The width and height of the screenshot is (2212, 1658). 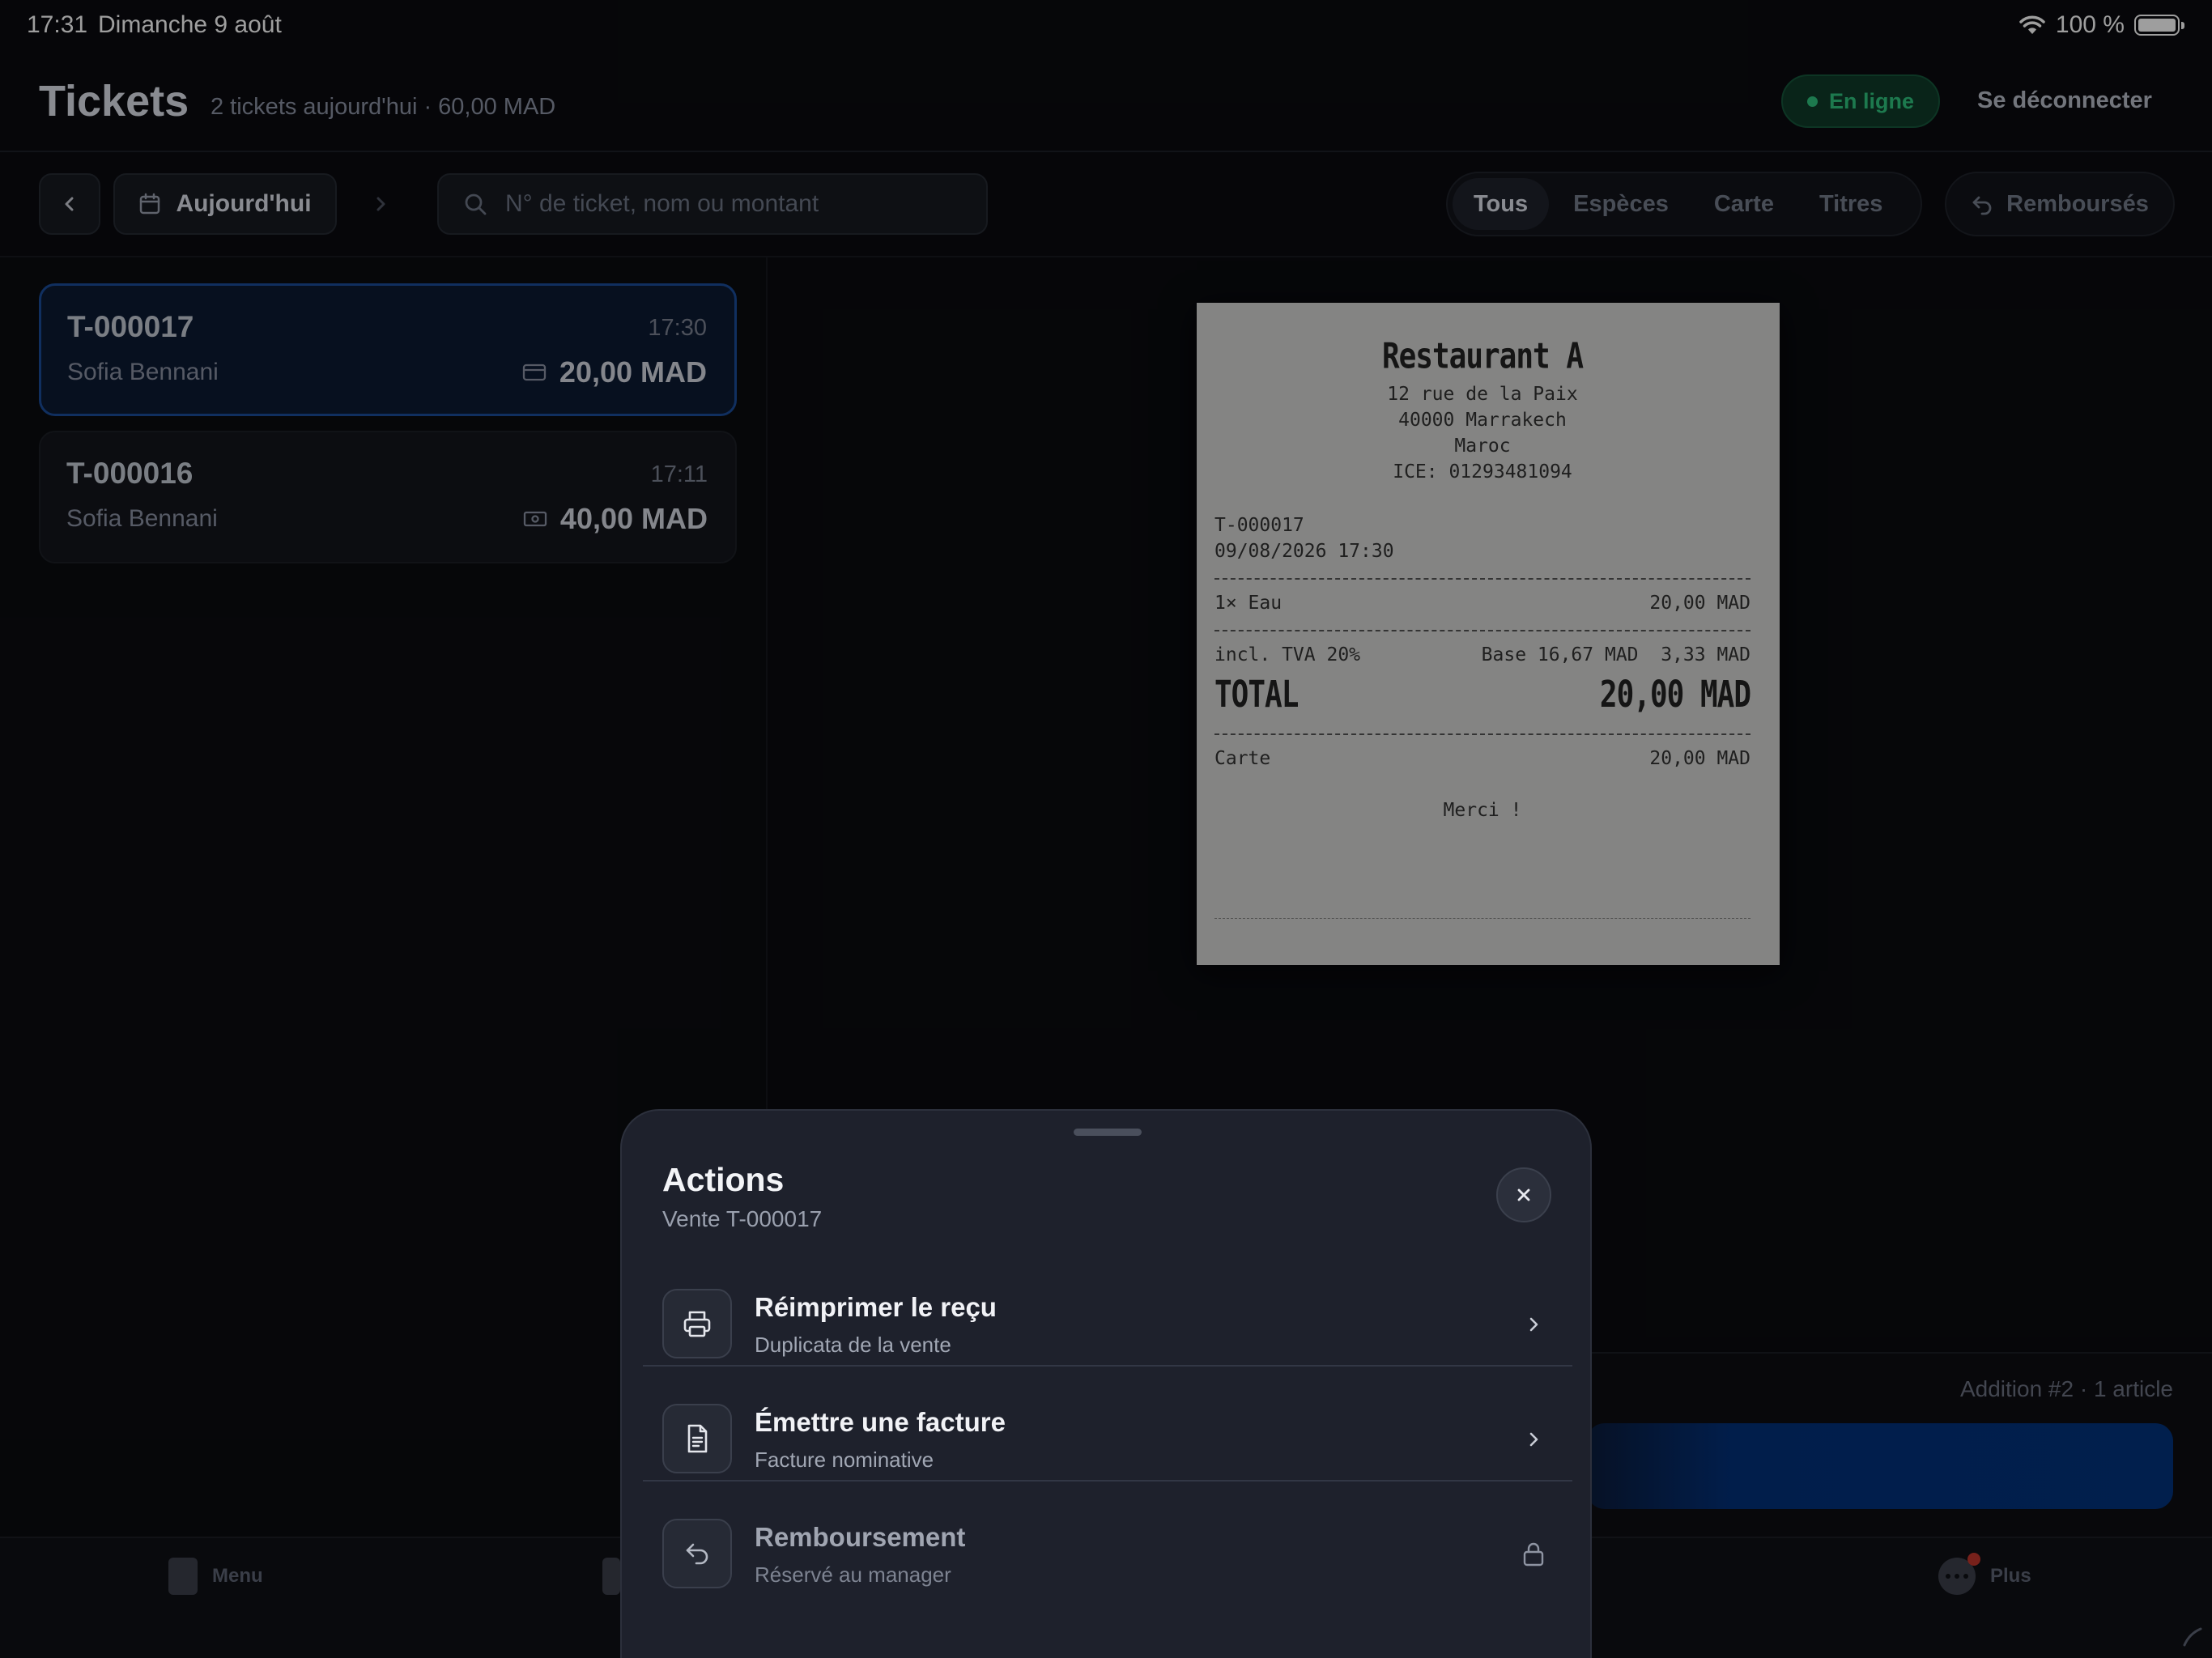 What do you see at coordinates (1482, 695) in the screenshot?
I see `receipt-total-row: TOTAL 20,00 MAD` at bounding box center [1482, 695].